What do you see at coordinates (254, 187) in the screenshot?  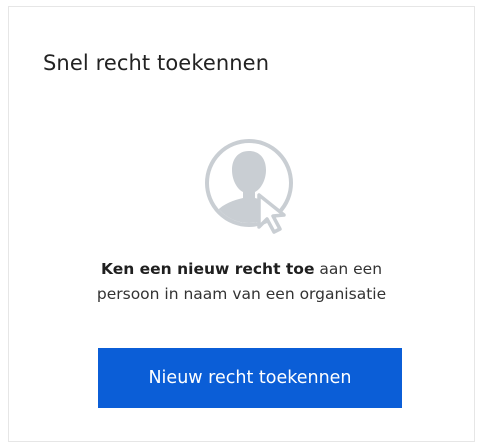 I see `user-pointer-icon` at bounding box center [254, 187].